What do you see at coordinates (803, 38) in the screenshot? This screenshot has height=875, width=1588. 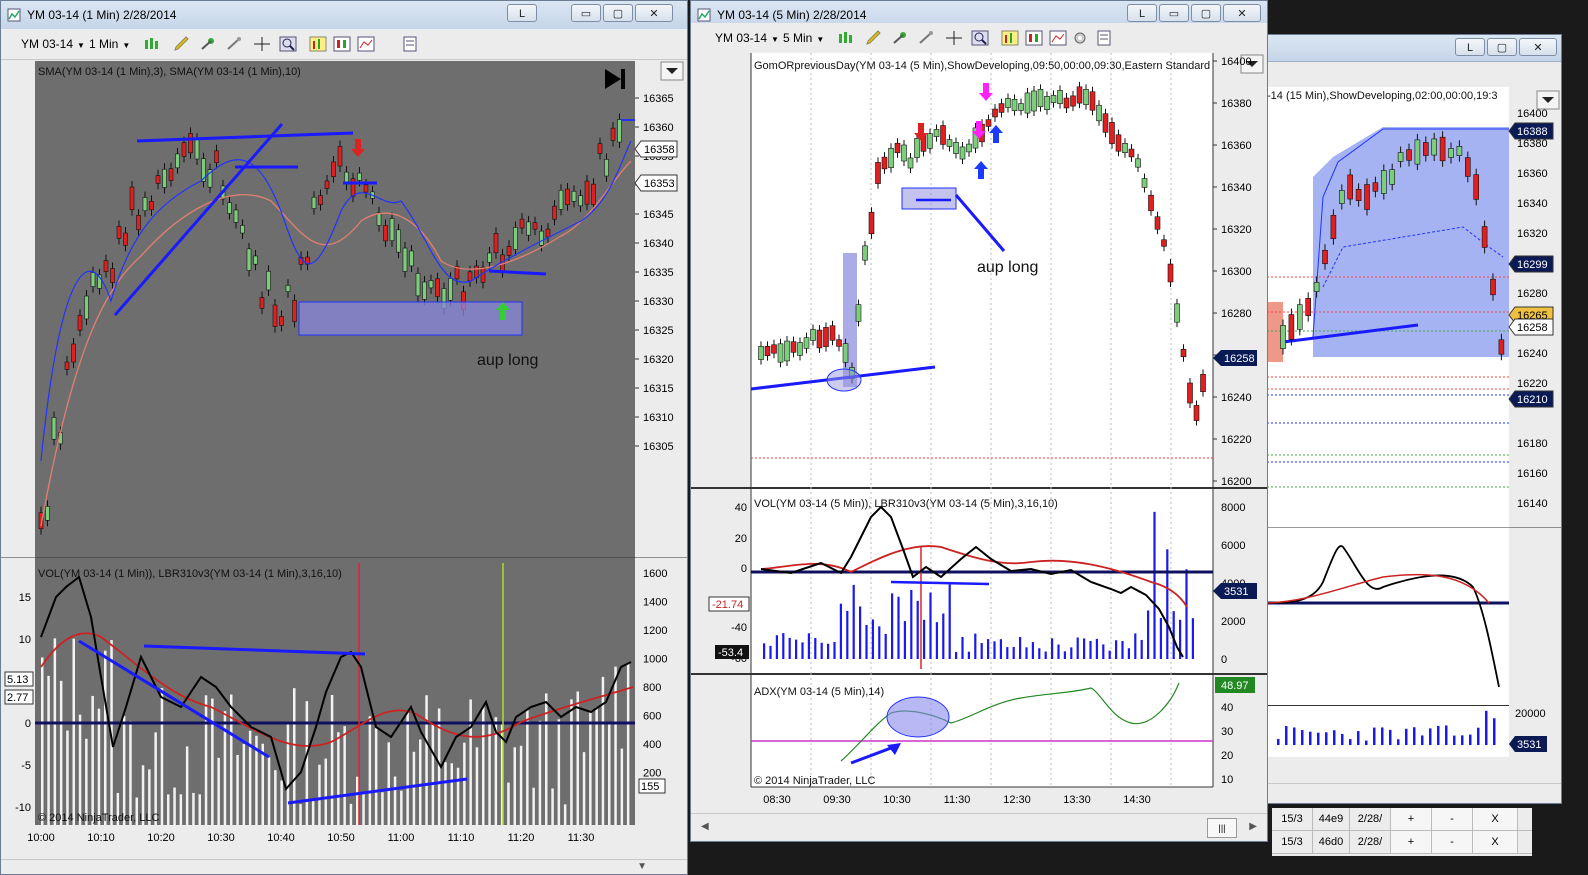 I see `interval-selector: 5 Min ▼` at bounding box center [803, 38].